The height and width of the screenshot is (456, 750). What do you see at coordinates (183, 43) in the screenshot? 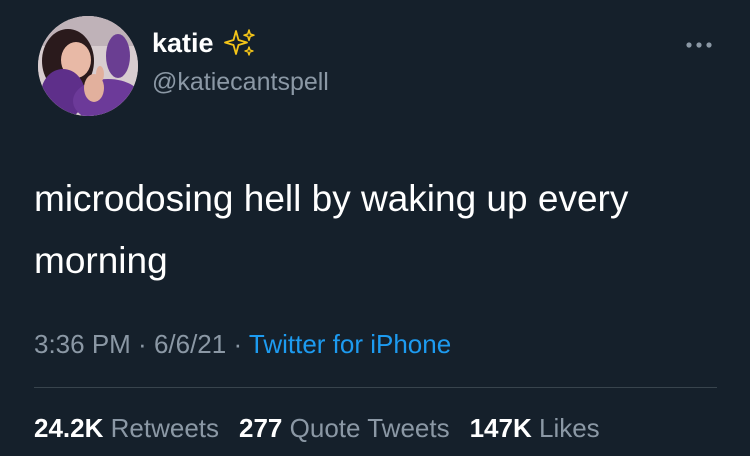
I see `display-name: katie` at bounding box center [183, 43].